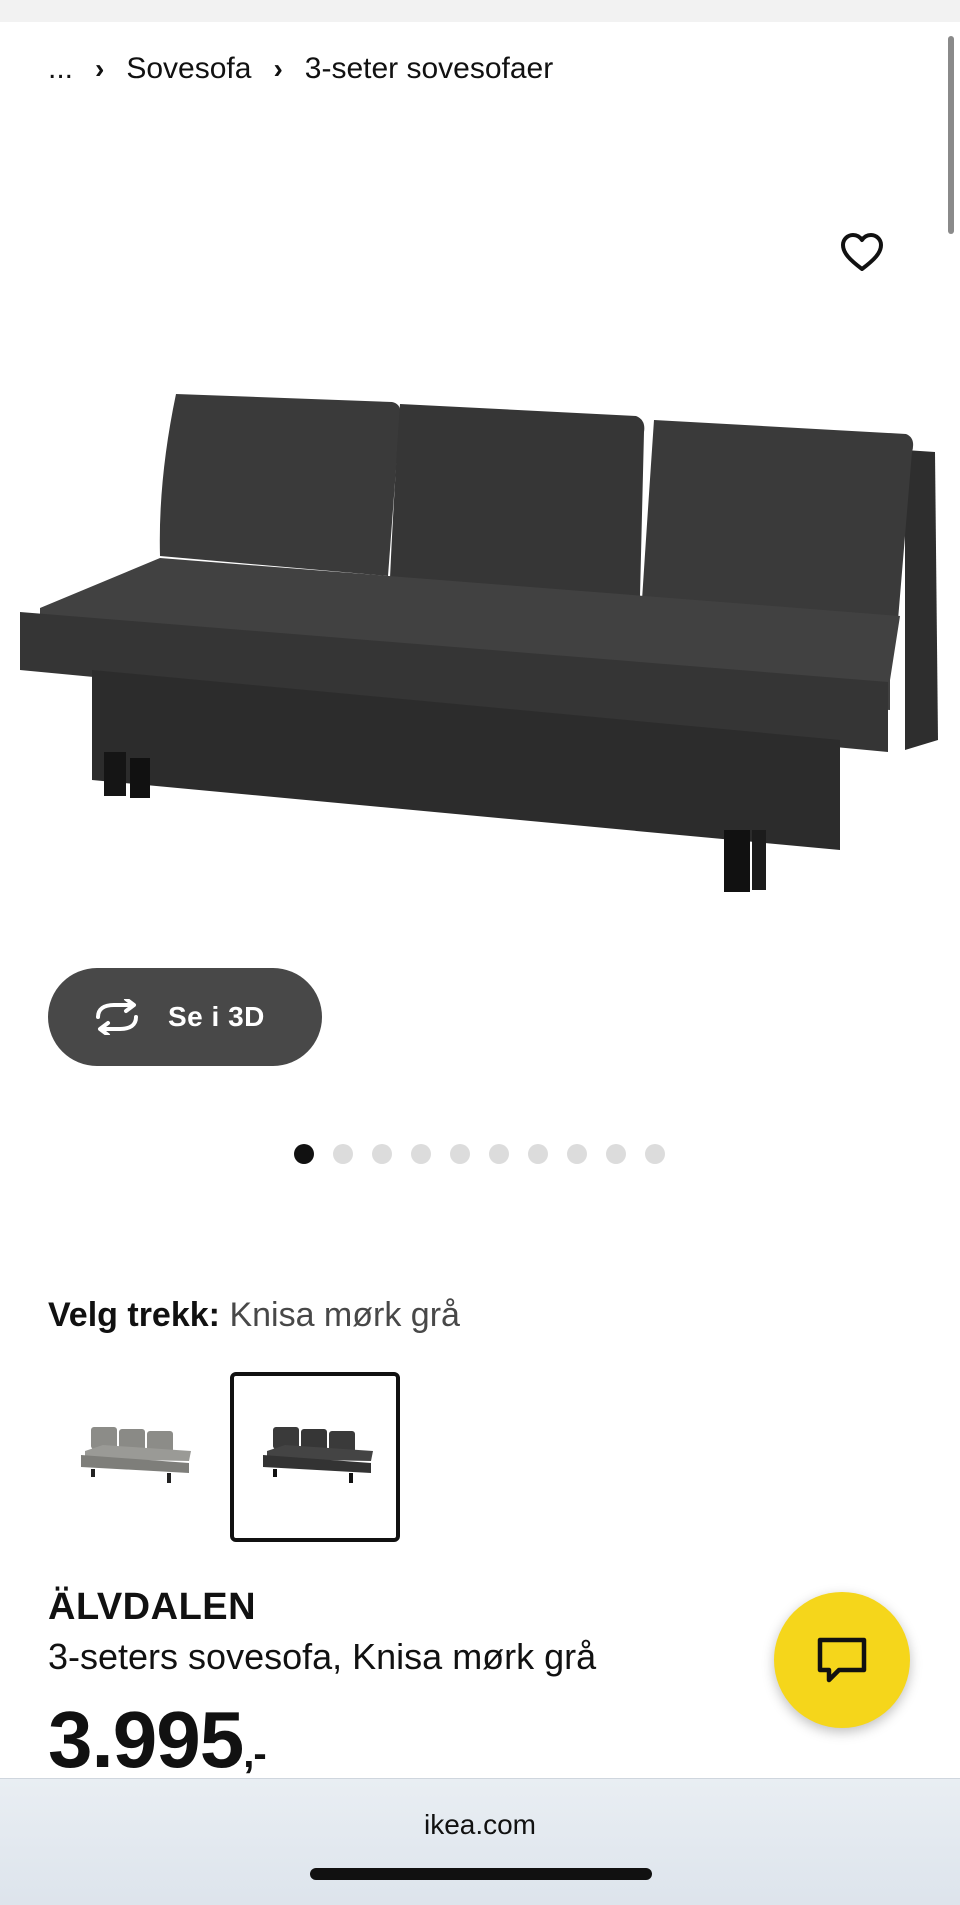  I want to click on gallery-pagination, so click(489, 1154).